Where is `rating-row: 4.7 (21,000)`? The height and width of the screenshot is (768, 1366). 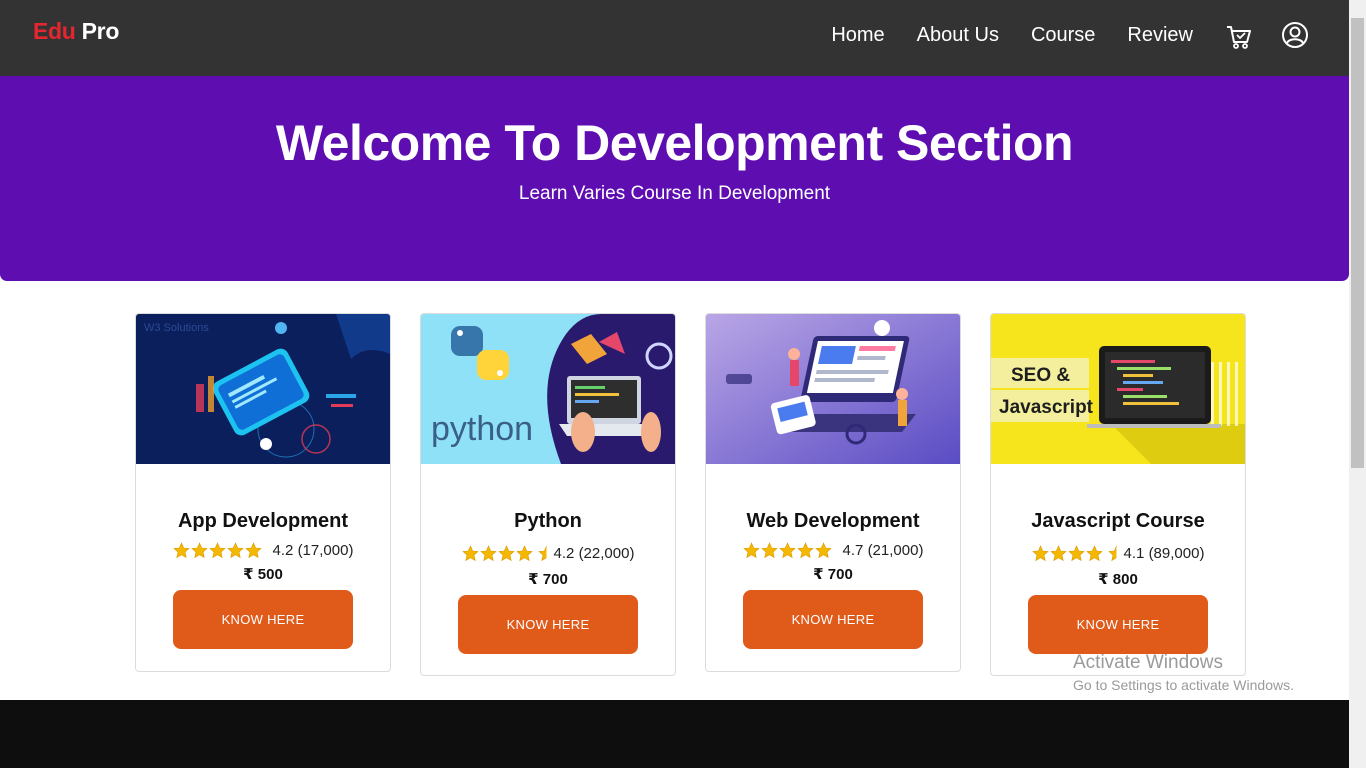 rating-row: 4.7 (21,000) is located at coordinates (833, 550).